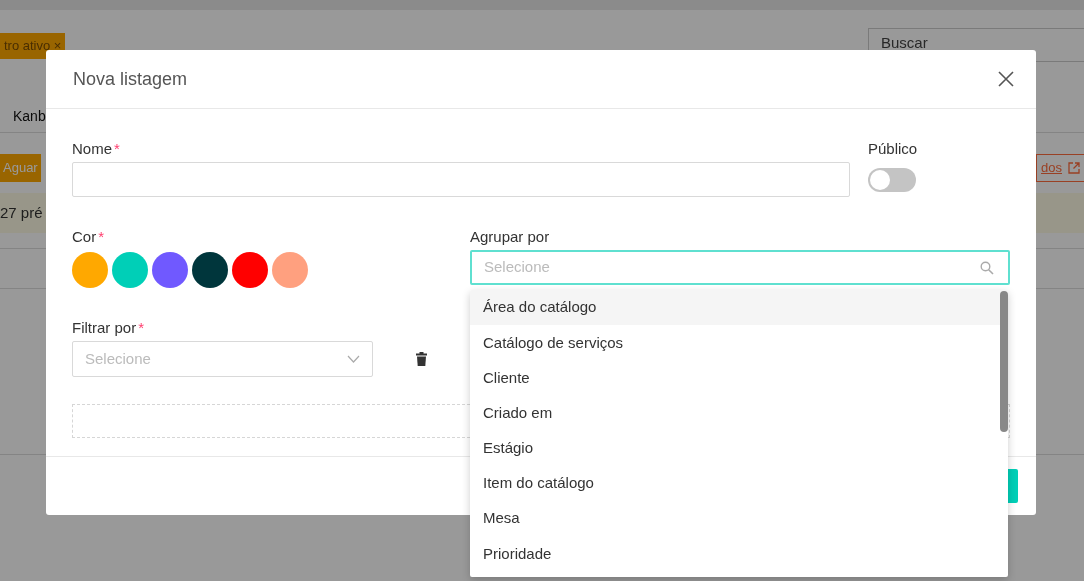  I want to click on scrollbar, so click(1004, 361).